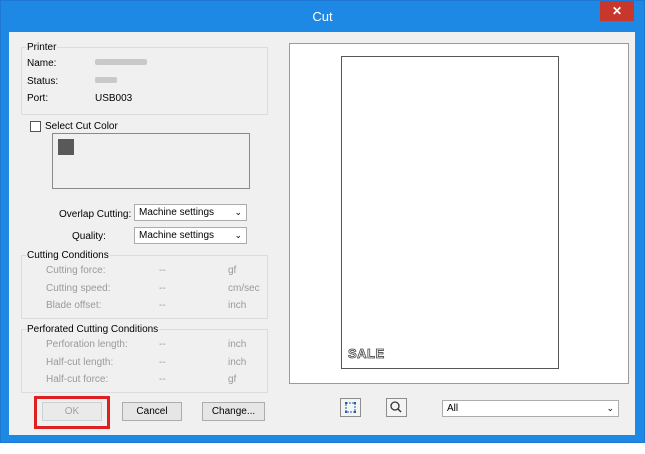 The width and height of the screenshot is (645, 454). Describe the element at coordinates (95, 214) in the screenshot. I see `overlap-cutting-label: Overlap Cutting:` at that location.